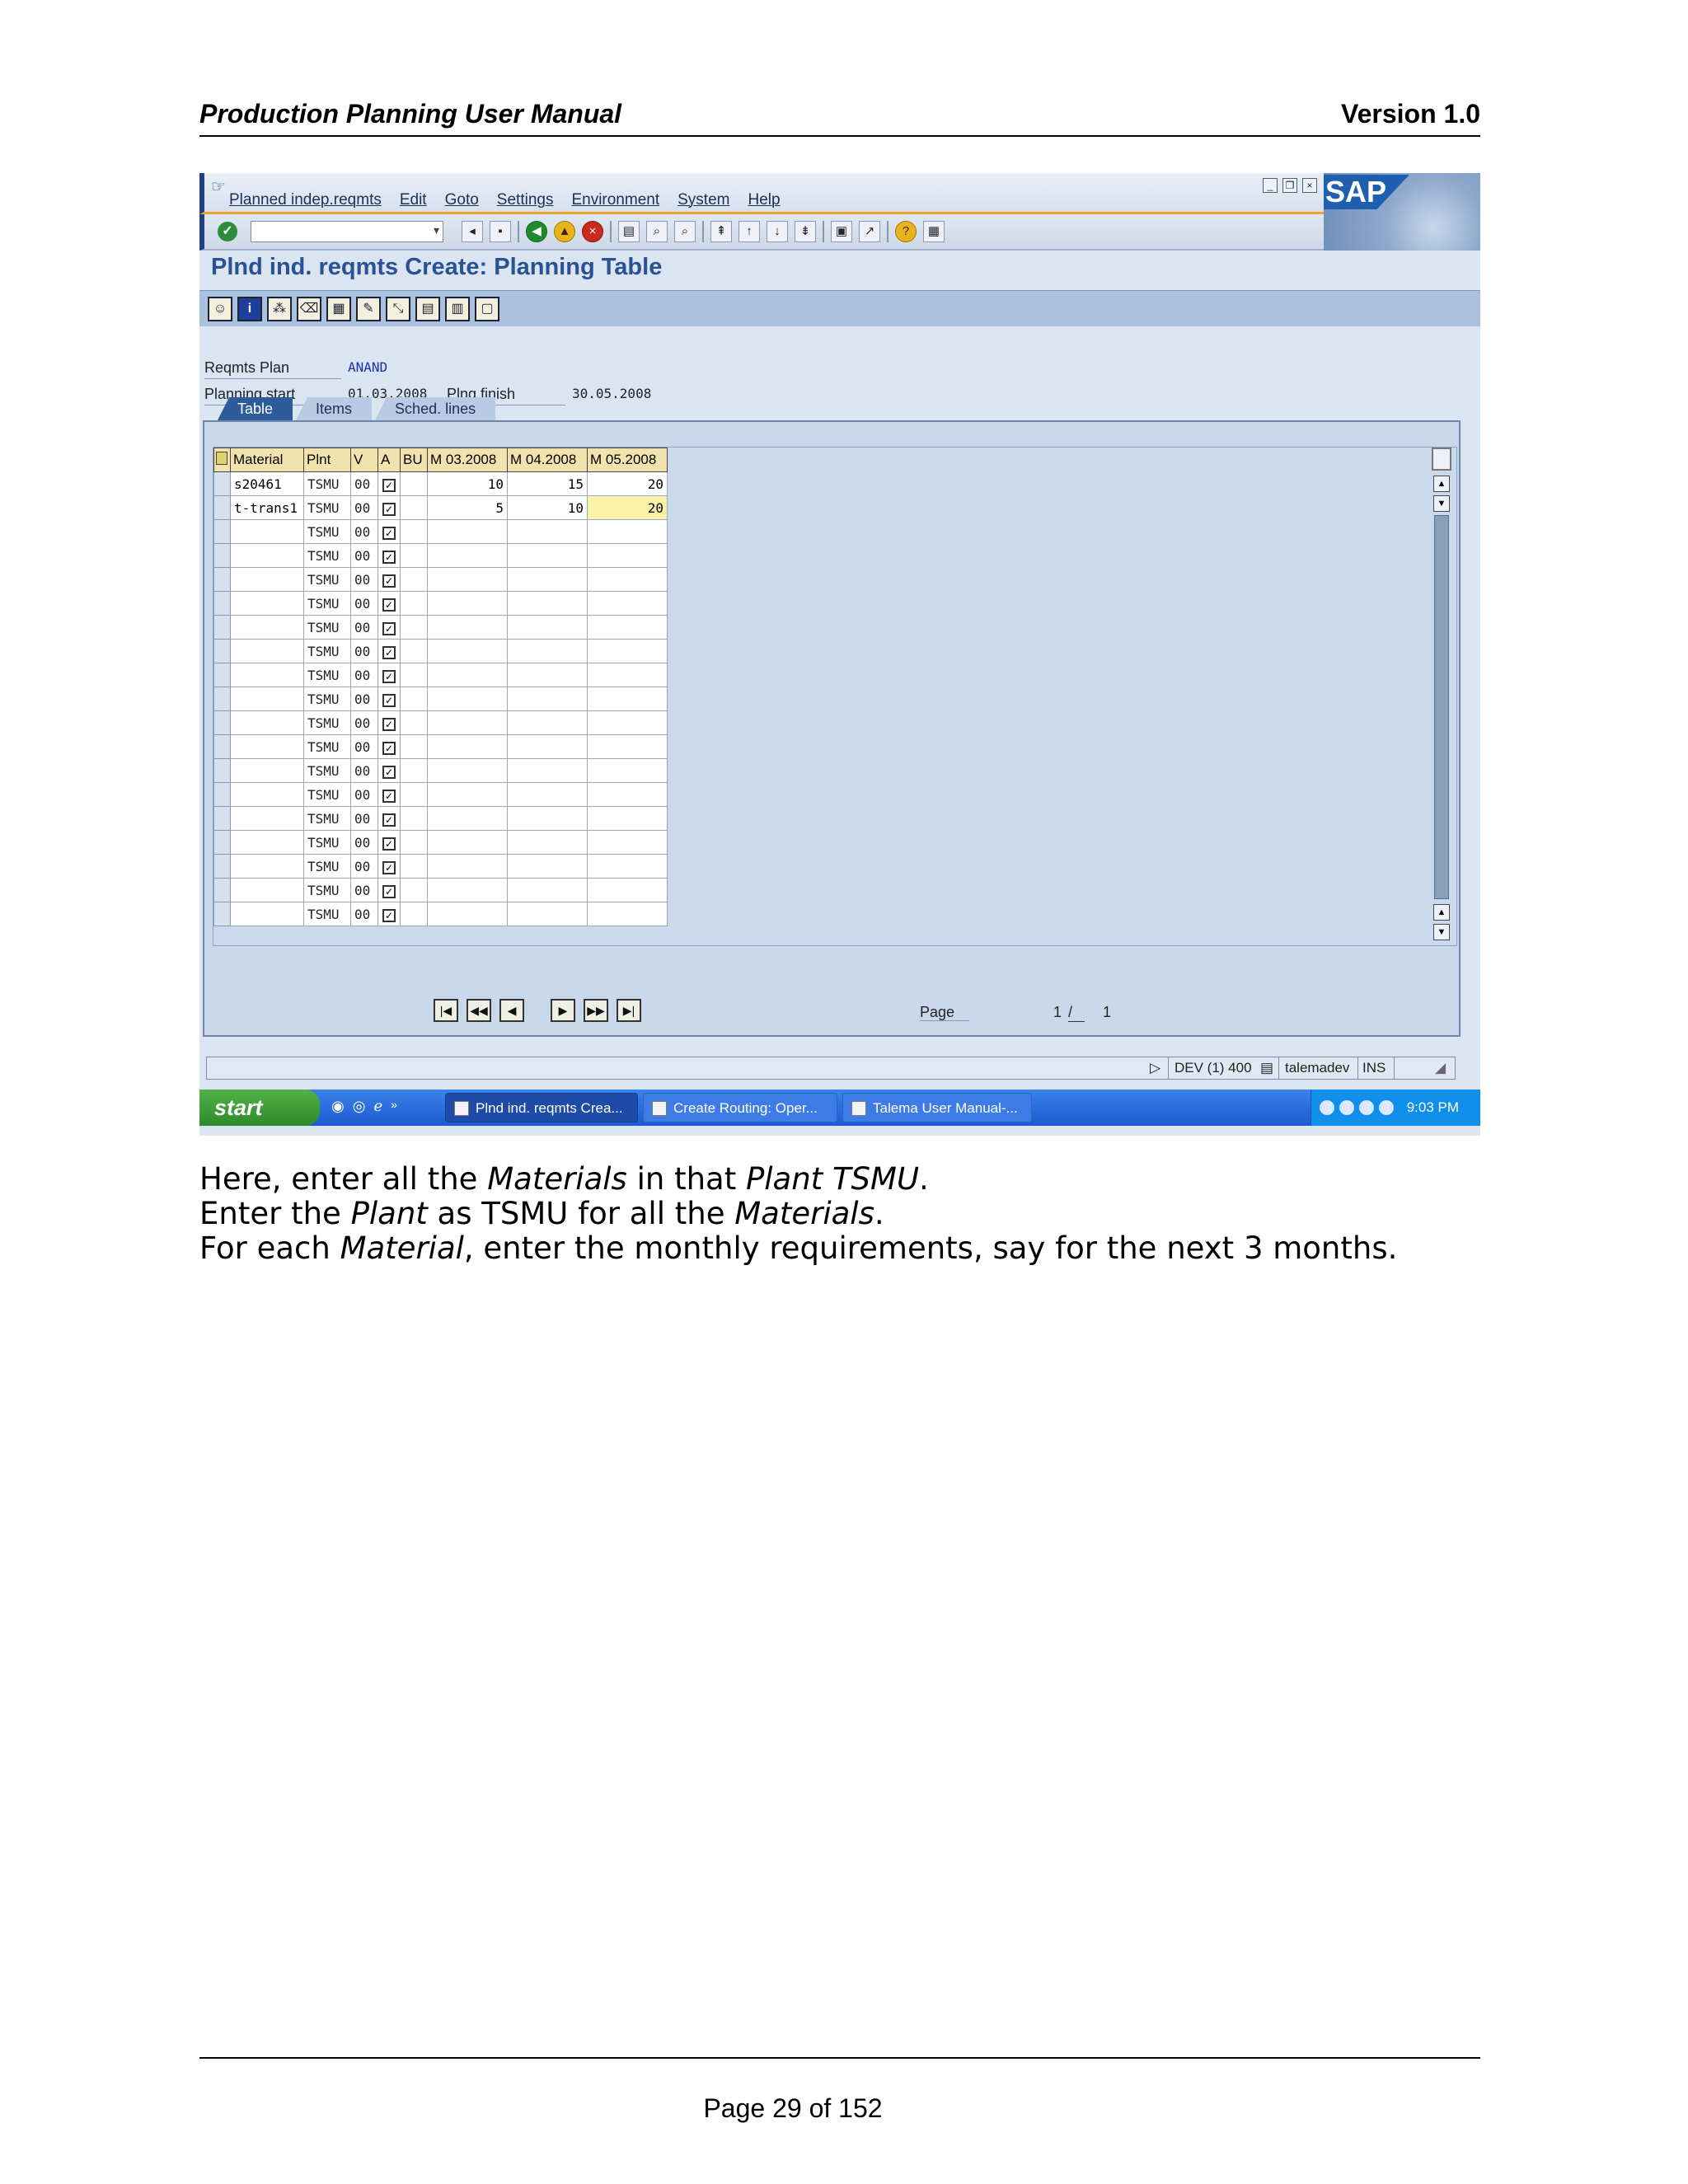 The height and width of the screenshot is (2184, 1688). I want to click on menu-help: Help, so click(764, 200).